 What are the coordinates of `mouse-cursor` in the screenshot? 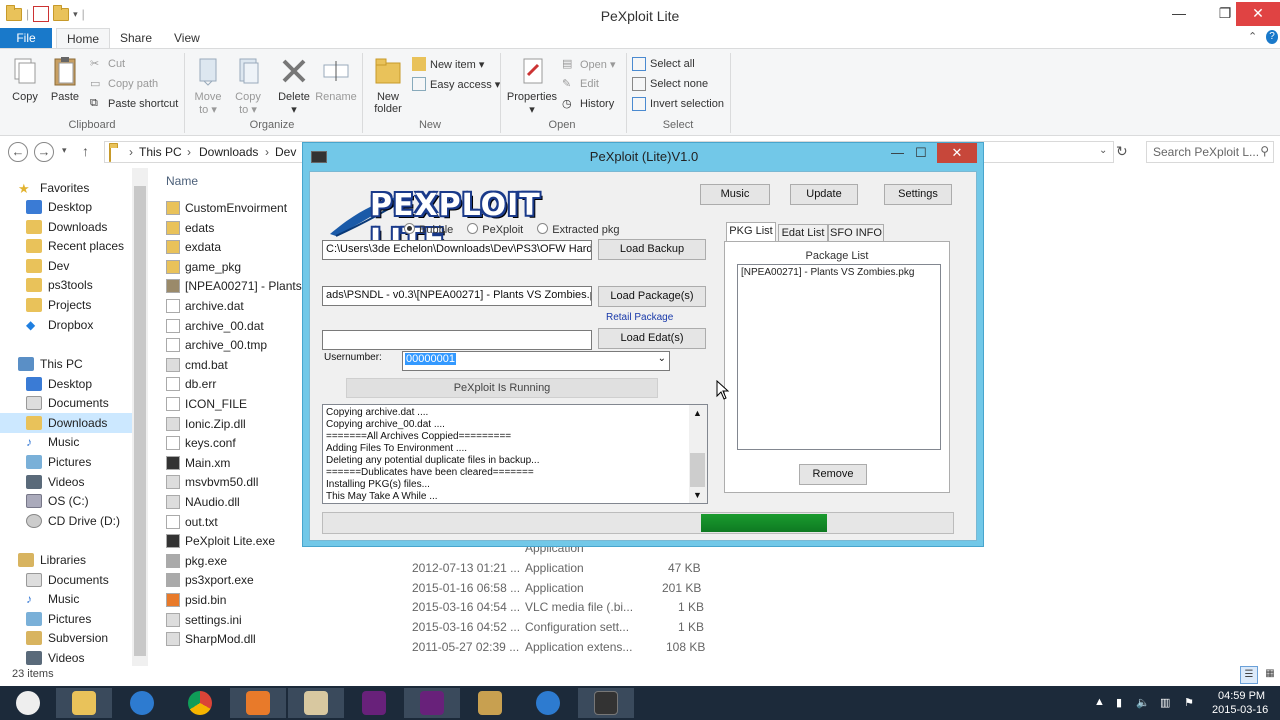 It's located at (723, 391).